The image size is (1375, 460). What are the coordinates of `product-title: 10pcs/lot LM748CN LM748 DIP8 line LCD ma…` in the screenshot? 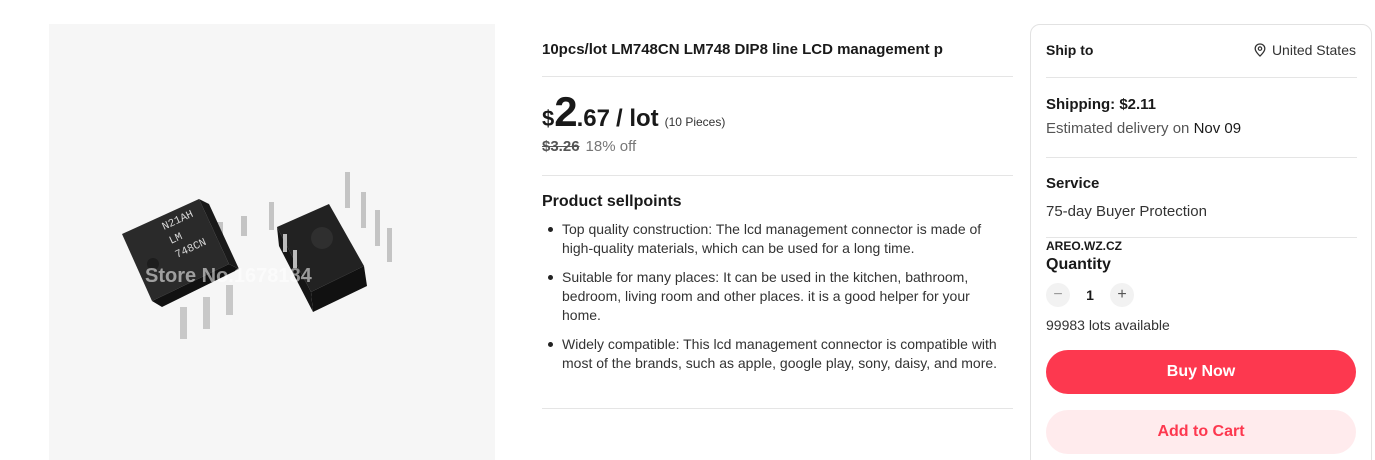 It's located at (742, 49).